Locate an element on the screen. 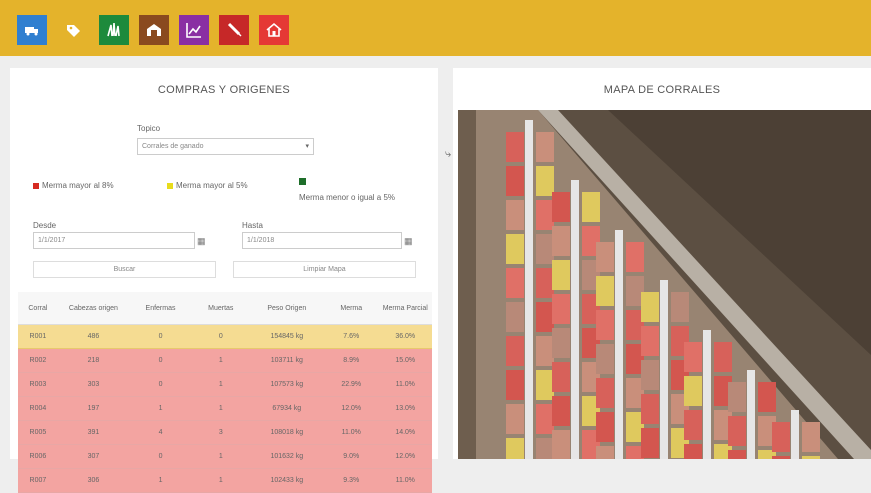 The width and height of the screenshot is (871, 493). table-row: R002 218 0 1 103711 kg 8.9% 15.0% is located at coordinates (225, 360).